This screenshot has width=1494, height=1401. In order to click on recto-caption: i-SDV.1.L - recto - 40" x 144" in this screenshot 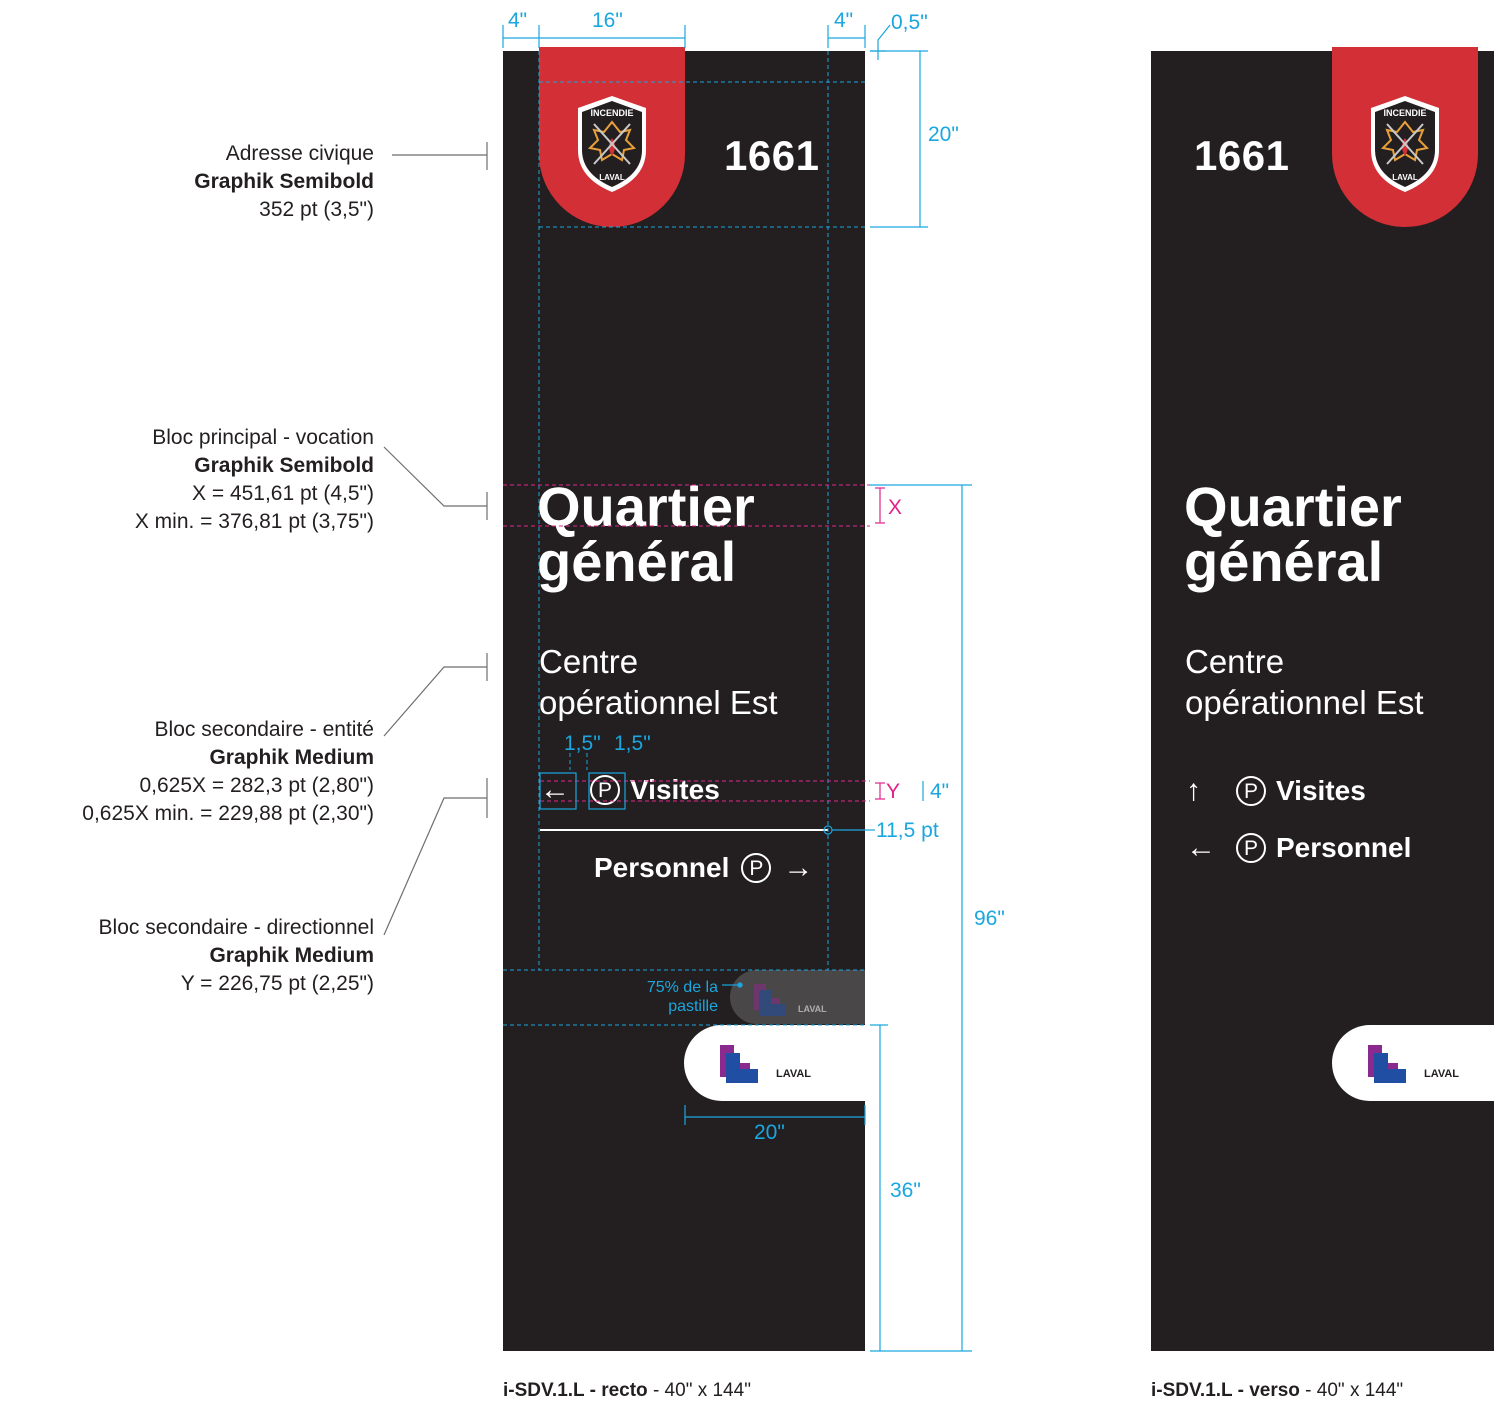, I will do `click(627, 1390)`.